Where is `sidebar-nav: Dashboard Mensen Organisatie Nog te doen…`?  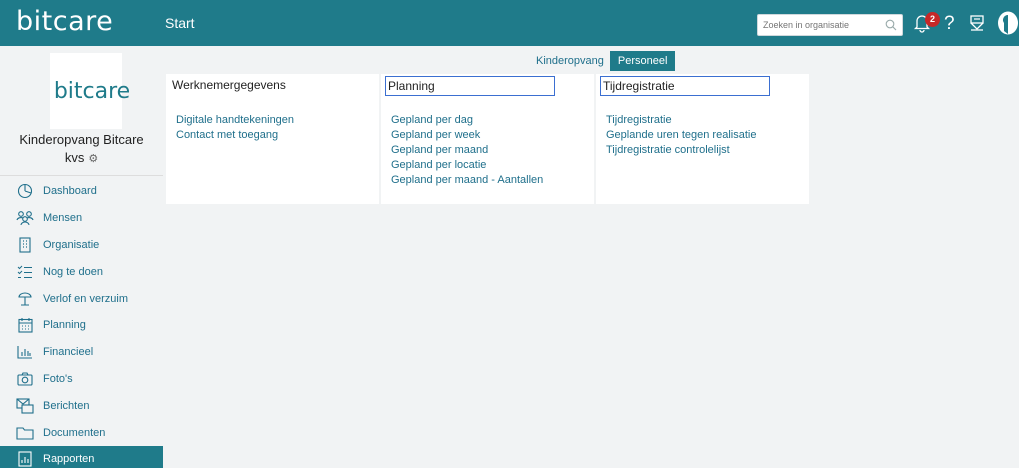 sidebar-nav: Dashboard Mensen Organisatie Nog te doen… is located at coordinates (81, 323).